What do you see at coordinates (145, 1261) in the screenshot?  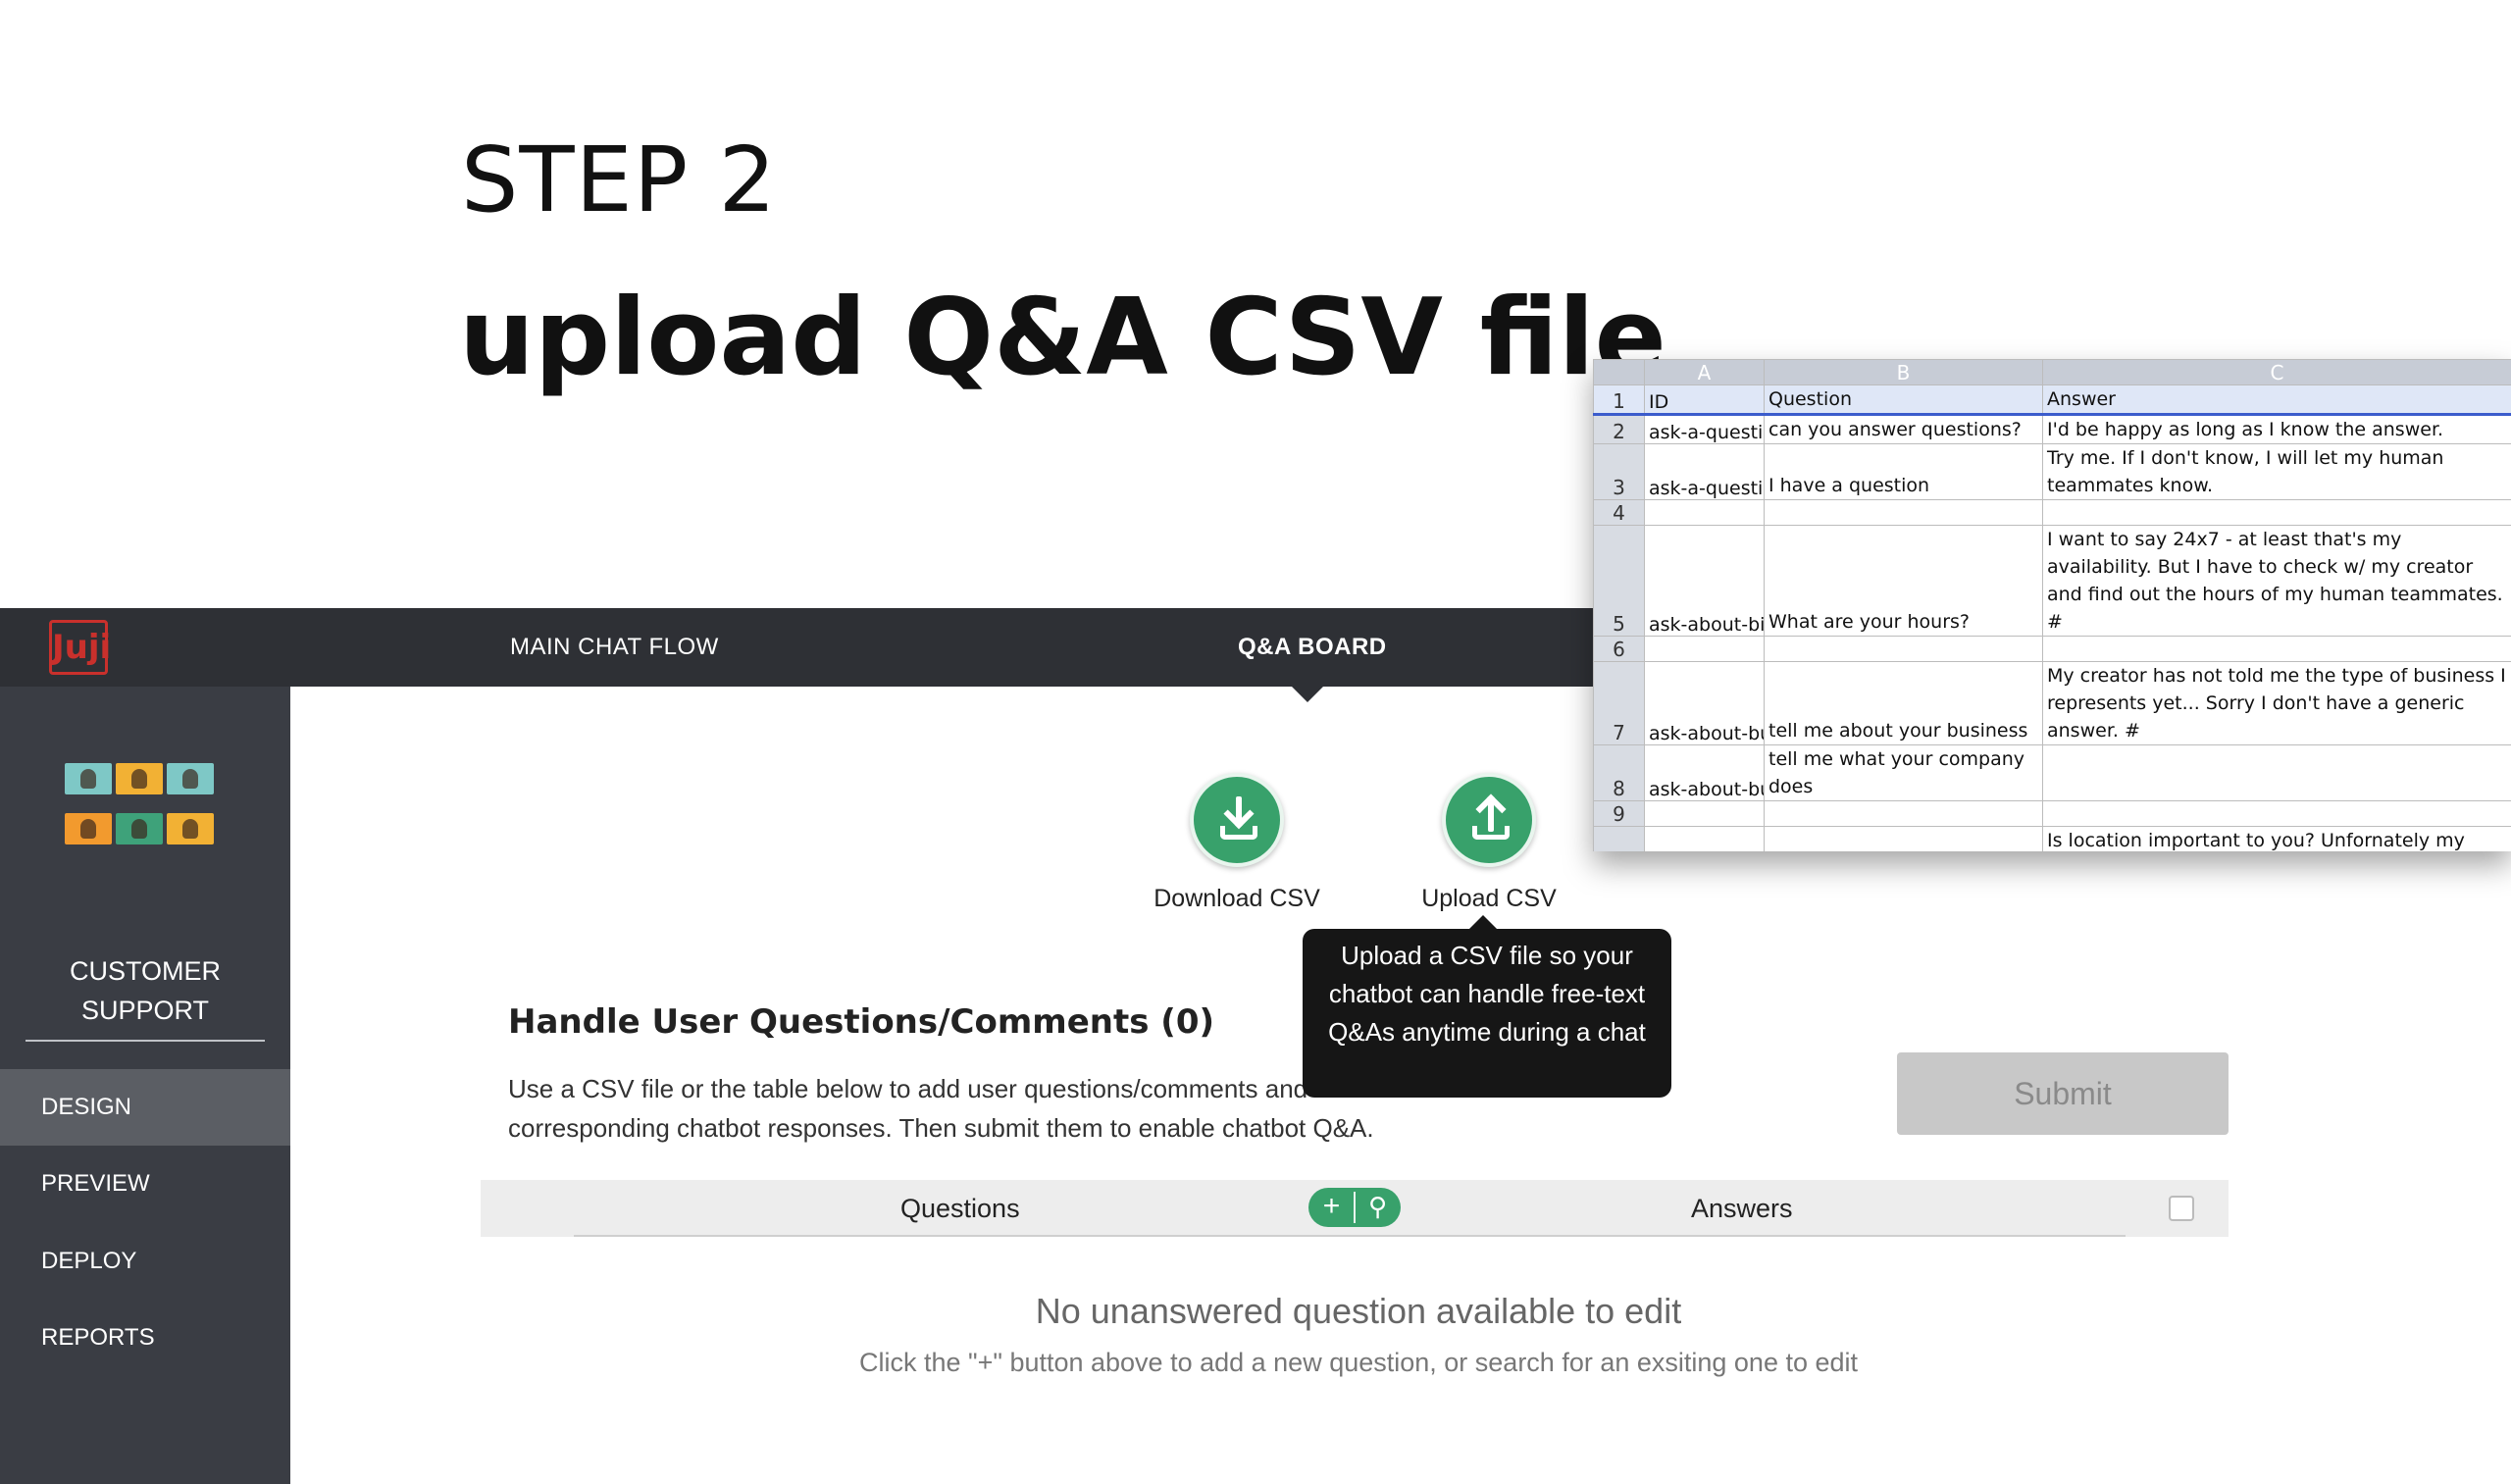 I see `sidebar-item-deploy: DEPLOY` at bounding box center [145, 1261].